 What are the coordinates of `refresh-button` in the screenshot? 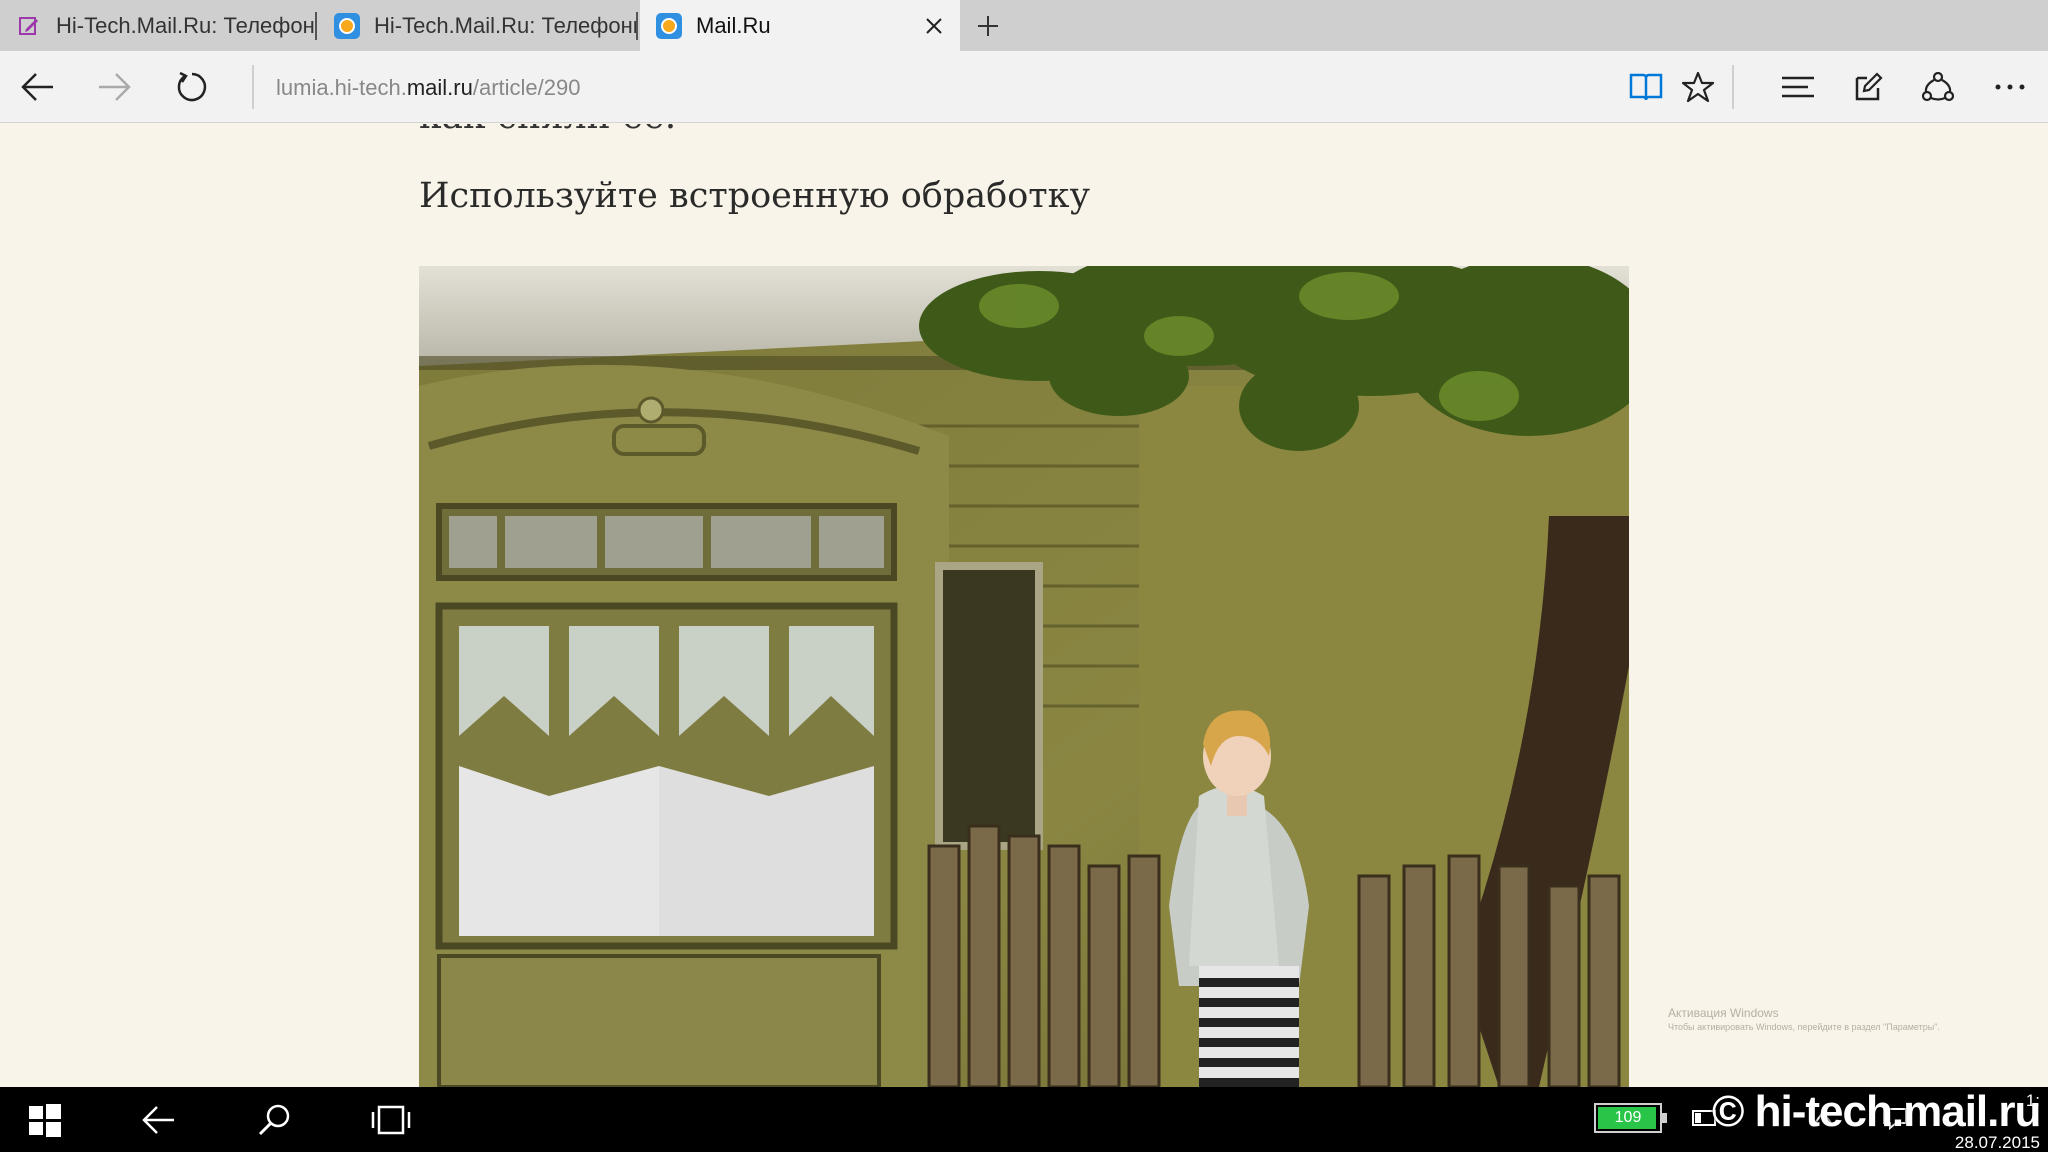 It's located at (192, 87).